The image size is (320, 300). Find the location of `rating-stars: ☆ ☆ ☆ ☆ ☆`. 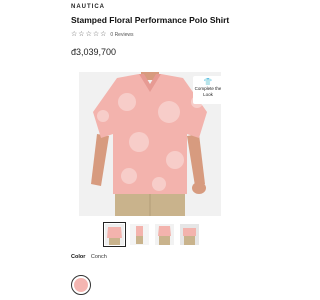

rating-stars: ☆ ☆ ☆ ☆ ☆ is located at coordinates (88, 34).